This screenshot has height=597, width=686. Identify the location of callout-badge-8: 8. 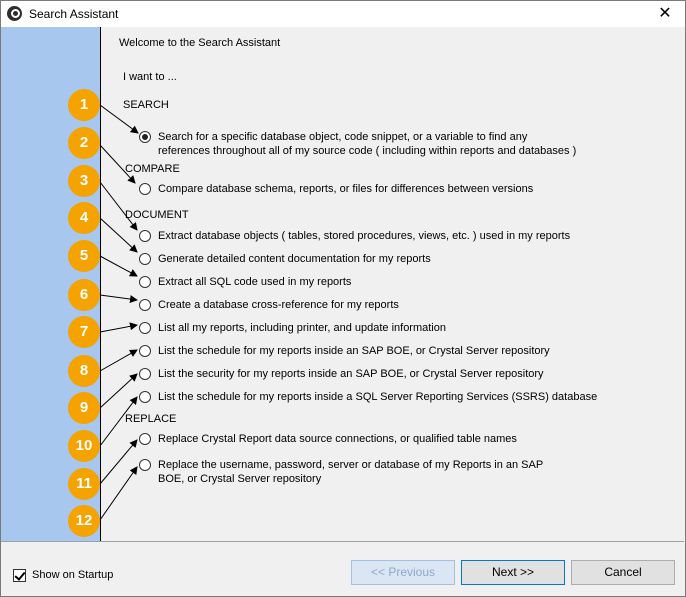
(84, 371).